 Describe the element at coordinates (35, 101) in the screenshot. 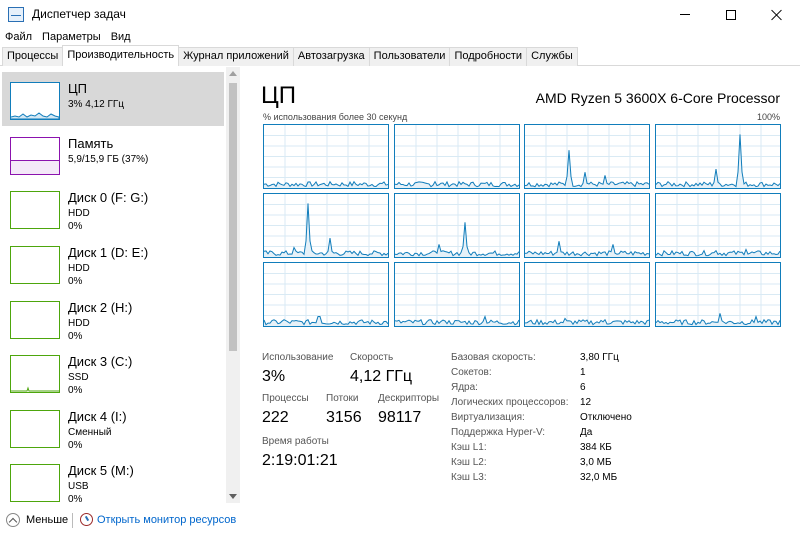

I see `cpu-thumbnail-graph` at that location.